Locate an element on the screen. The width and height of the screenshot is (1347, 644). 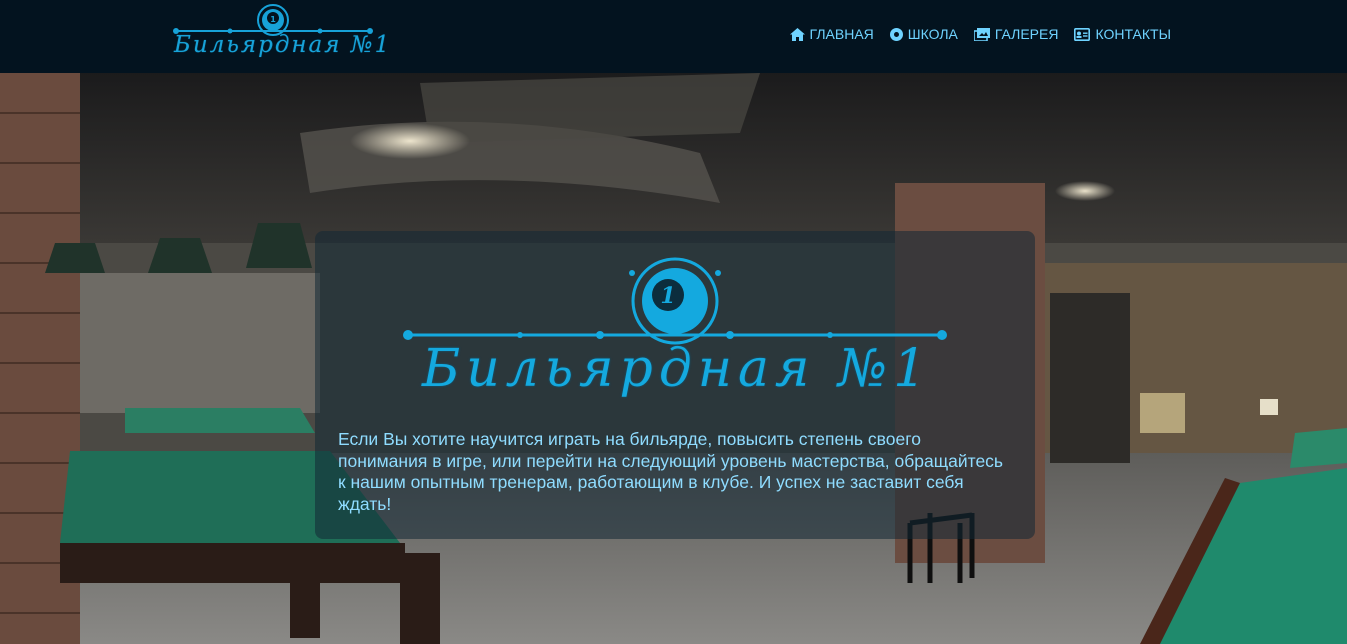
nav-label-gallery: ГАЛЕРЕЯ is located at coordinates (1026, 34).